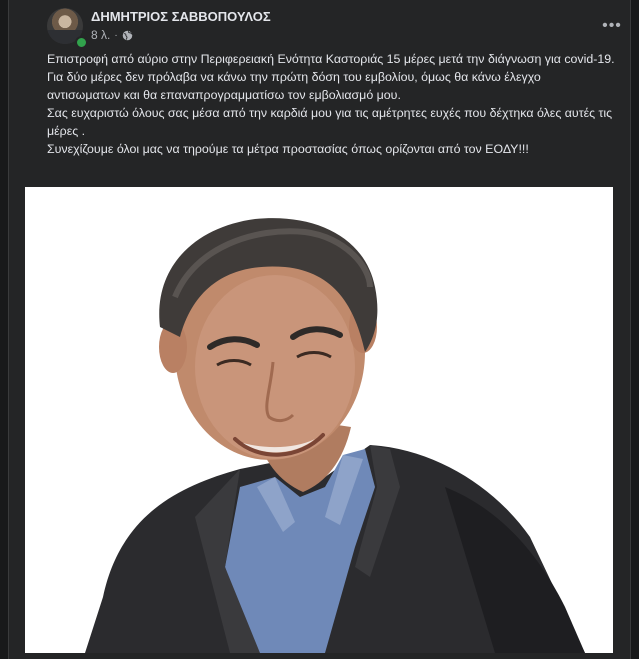  I want to click on post-timestamp: 8 λ., so click(100, 35).